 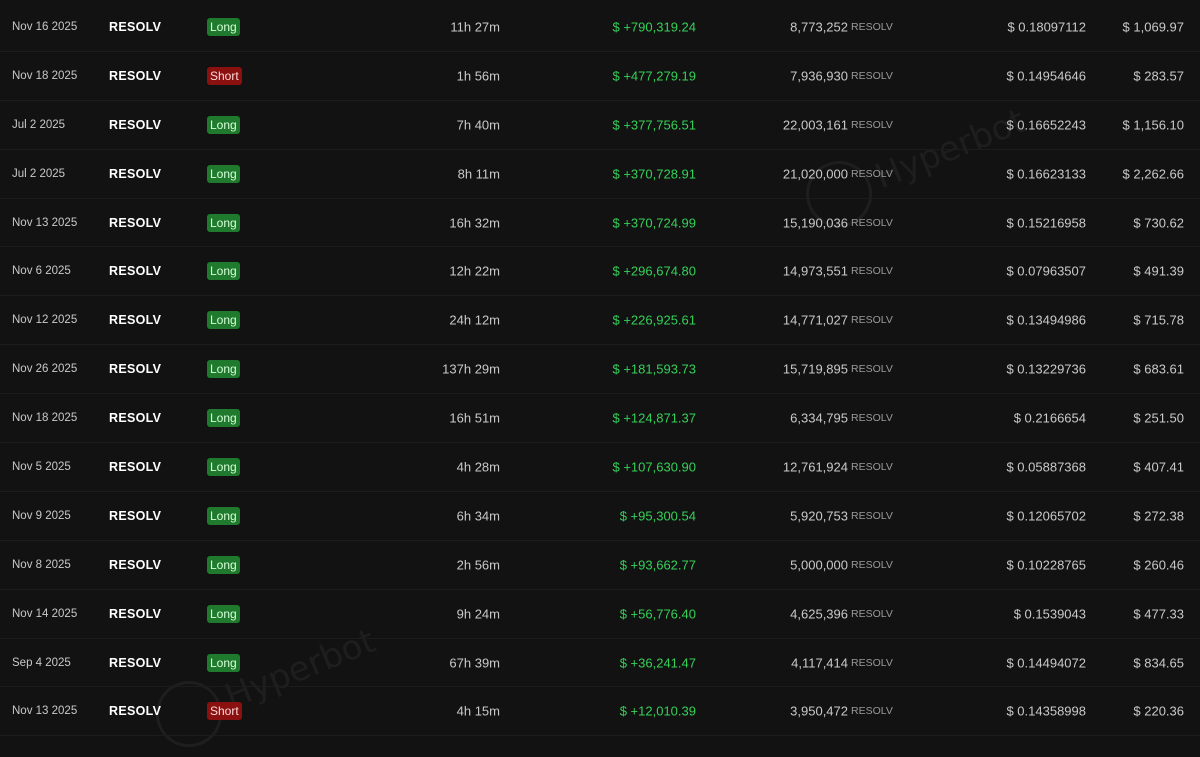 What do you see at coordinates (1158, 663) in the screenshot?
I see `fee-value: $ 834.65` at bounding box center [1158, 663].